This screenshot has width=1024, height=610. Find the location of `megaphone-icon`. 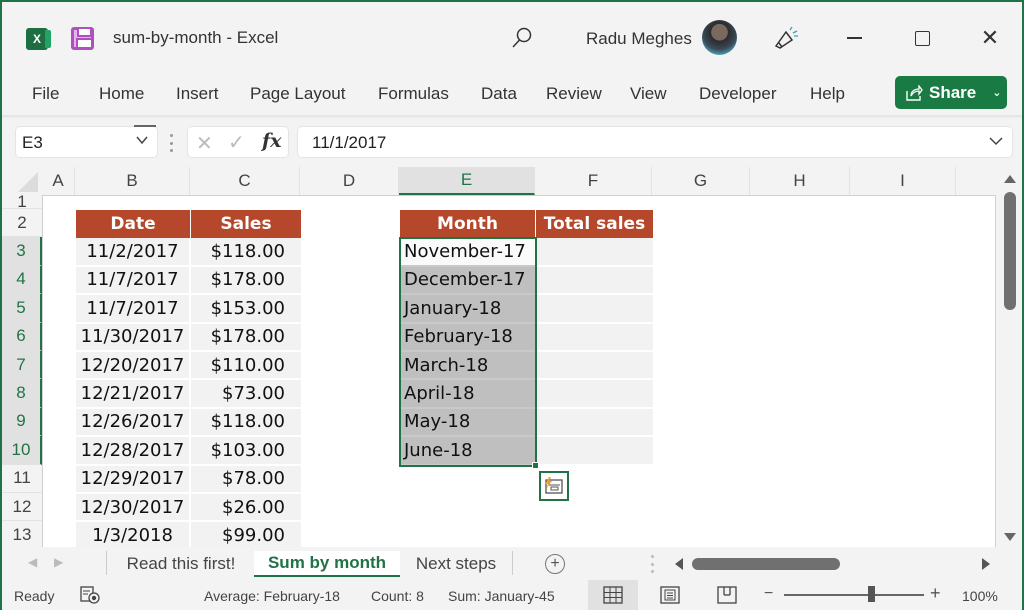

megaphone-icon is located at coordinates (786, 38).